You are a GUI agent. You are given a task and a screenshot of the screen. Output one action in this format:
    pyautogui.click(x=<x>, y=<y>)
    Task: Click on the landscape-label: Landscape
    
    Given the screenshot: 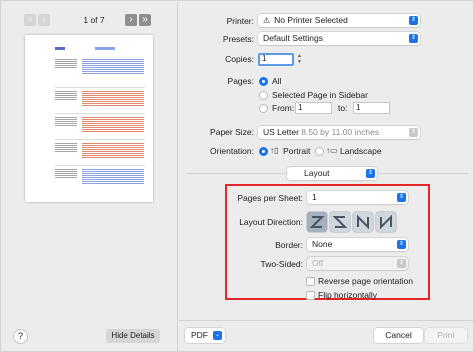 What is the action you would take?
    pyautogui.click(x=361, y=151)
    